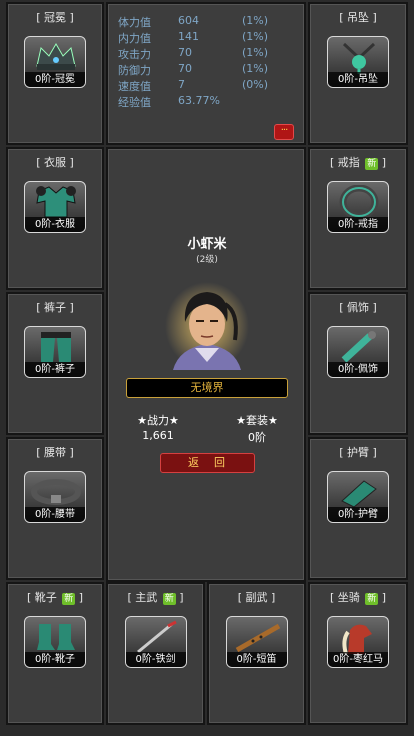 This screenshot has width=414, height=736. I want to click on item-name: 0阶-裤子, so click(55, 369).